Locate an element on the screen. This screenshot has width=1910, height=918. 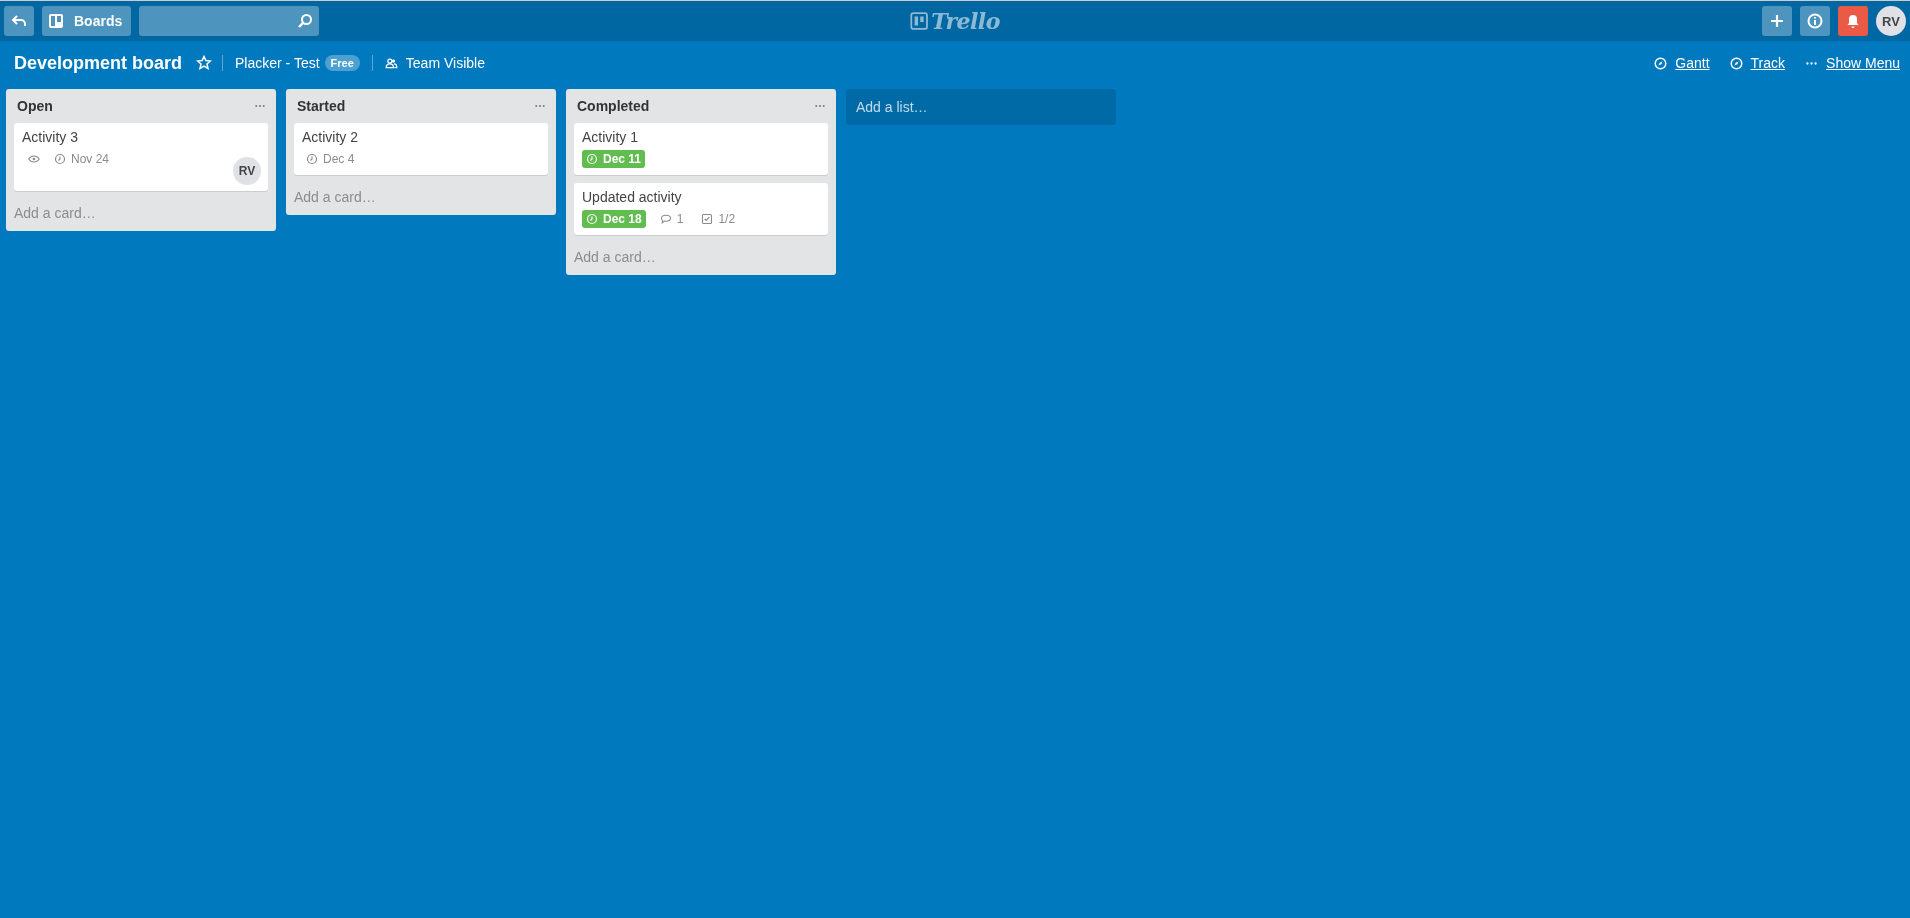
show-menu-link: Show Menu is located at coordinates (1852, 63).